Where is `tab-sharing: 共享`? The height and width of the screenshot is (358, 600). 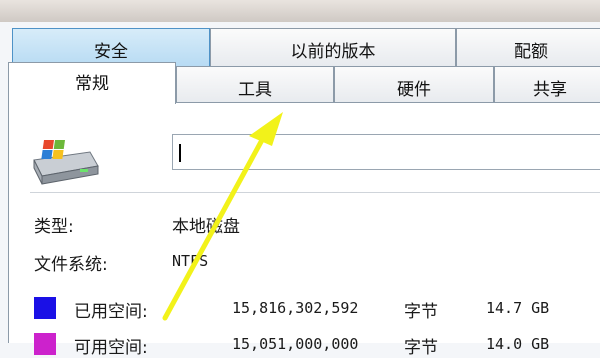
tab-sharing: 共享 is located at coordinates (547, 85).